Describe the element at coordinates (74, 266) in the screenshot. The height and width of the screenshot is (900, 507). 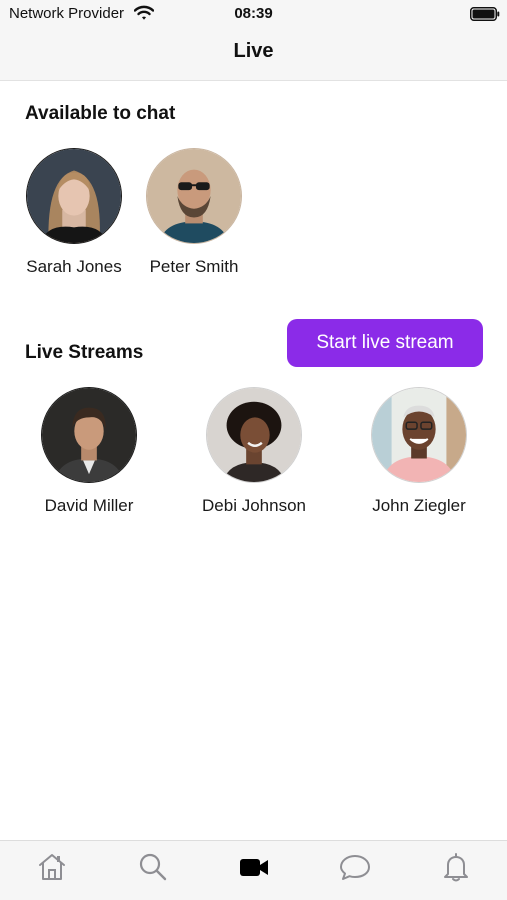
I see `contact-name: Sarah Jones` at that location.